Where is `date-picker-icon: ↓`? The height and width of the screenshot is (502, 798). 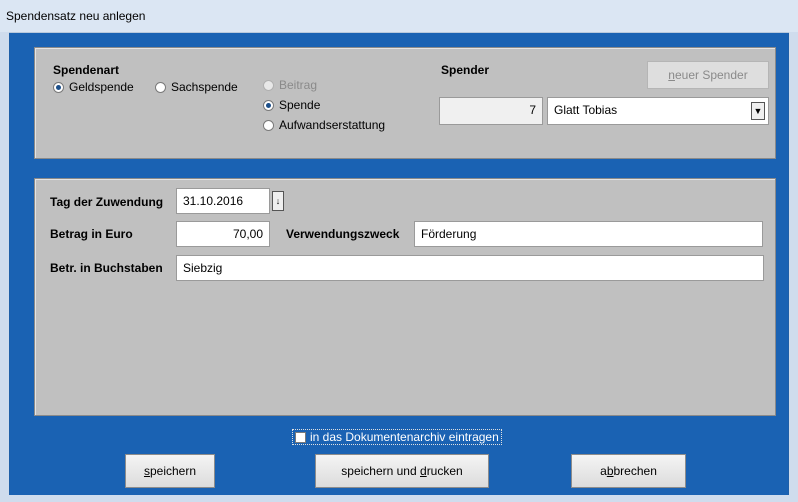
date-picker-icon: ↓ is located at coordinates (278, 201).